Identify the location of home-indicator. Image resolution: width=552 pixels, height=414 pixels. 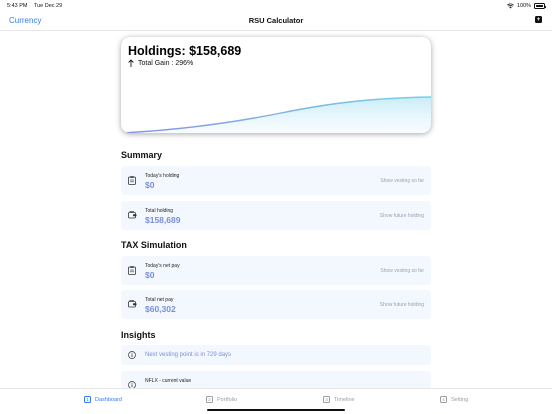
(276, 410).